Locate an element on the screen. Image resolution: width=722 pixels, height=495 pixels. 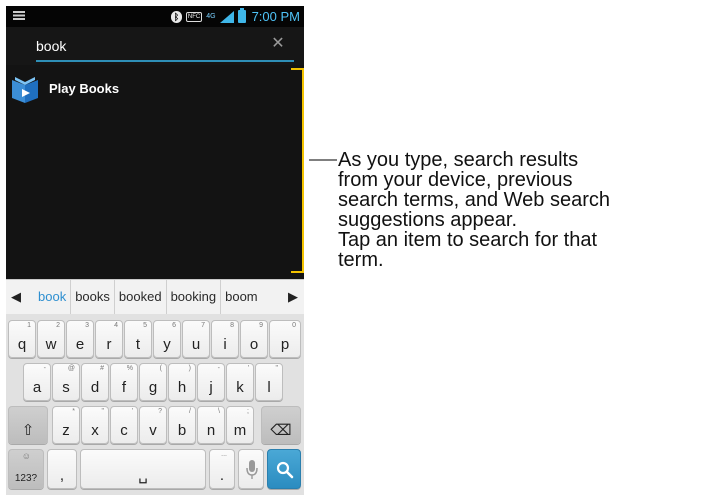
callout-line: As you type, search results is located at coordinates (458, 160).